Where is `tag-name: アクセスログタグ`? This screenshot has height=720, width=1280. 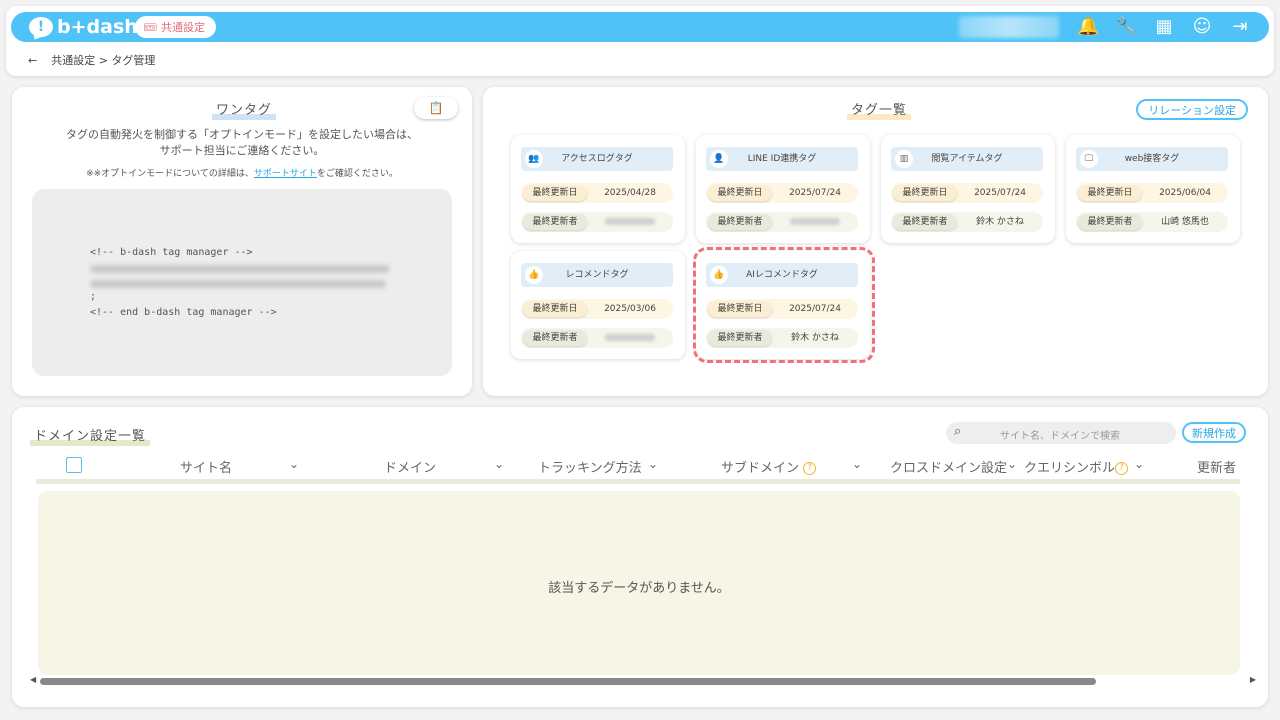 tag-name: アクセスログタグ is located at coordinates (597, 159).